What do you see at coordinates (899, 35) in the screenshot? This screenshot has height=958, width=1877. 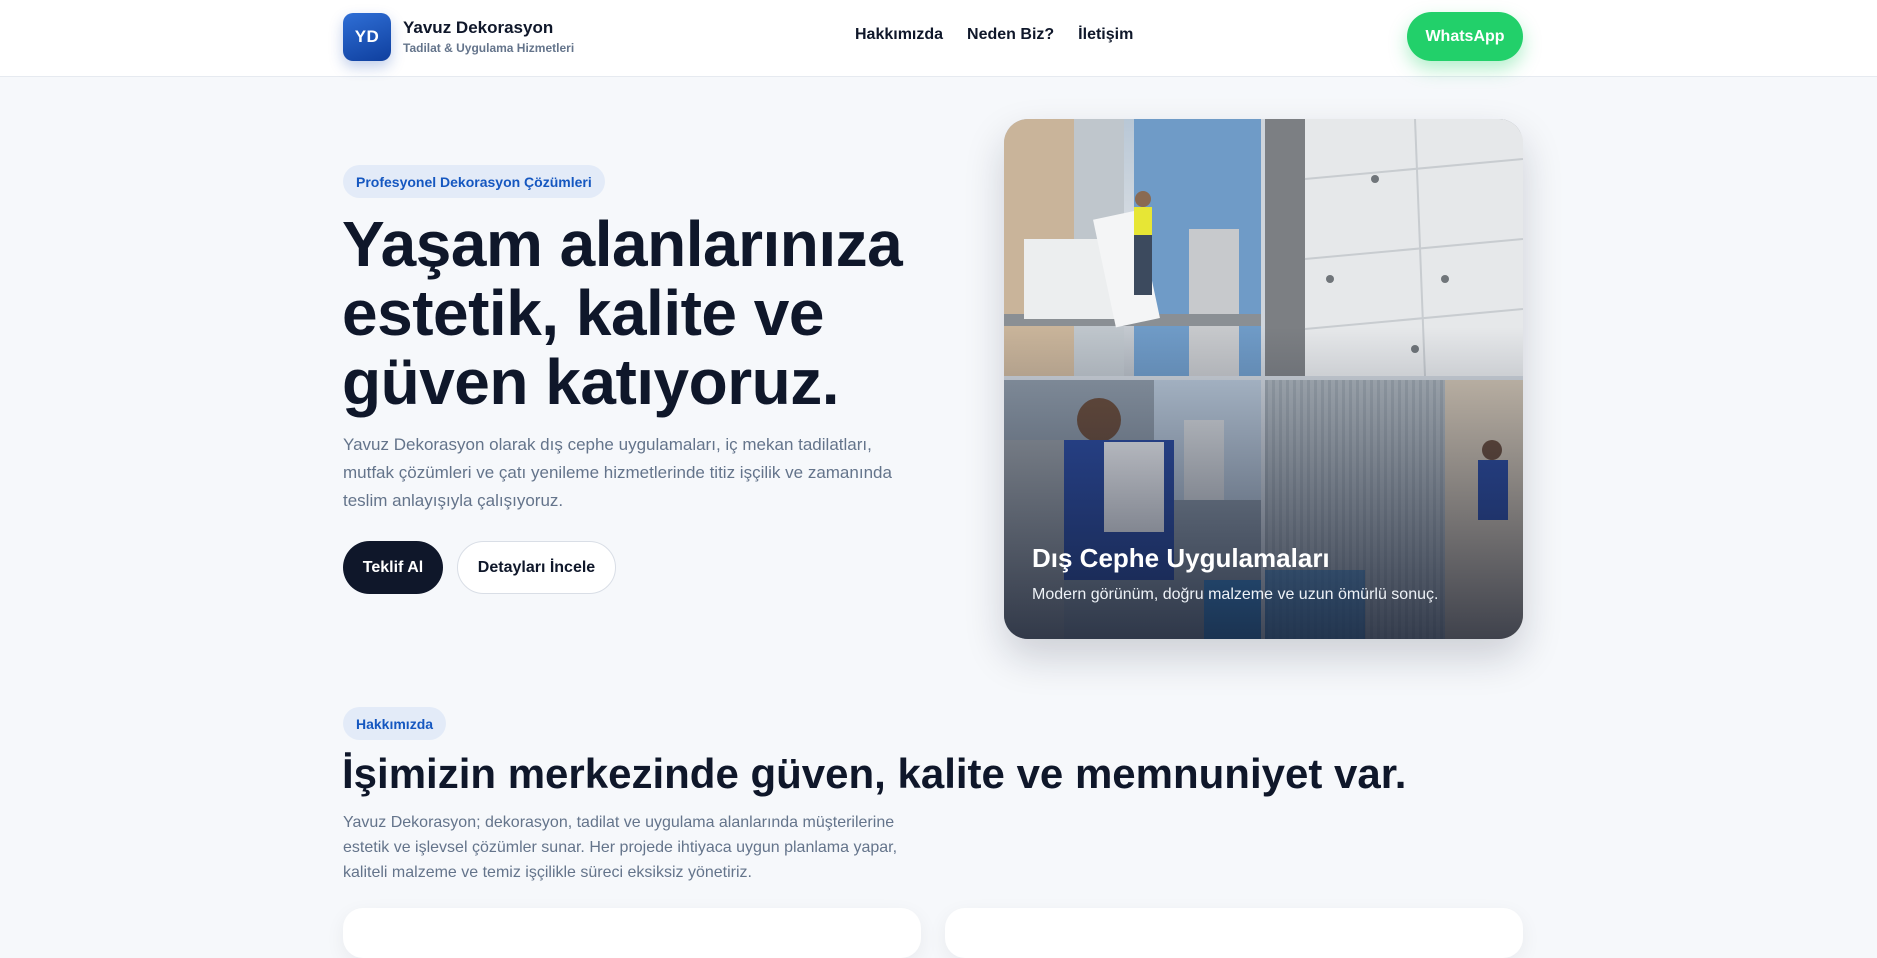 I see `nav-link-hakkimizda: Hakkımızda` at bounding box center [899, 35].